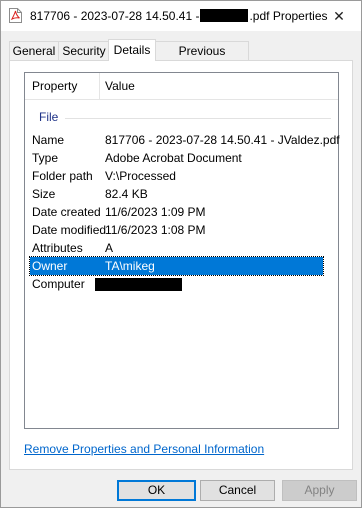 The width and height of the screenshot is (362, 508). What do you see at coordinates (156, 490) in the screenshot?
I see `ok-button: OK` at bounding box center [156, 490].